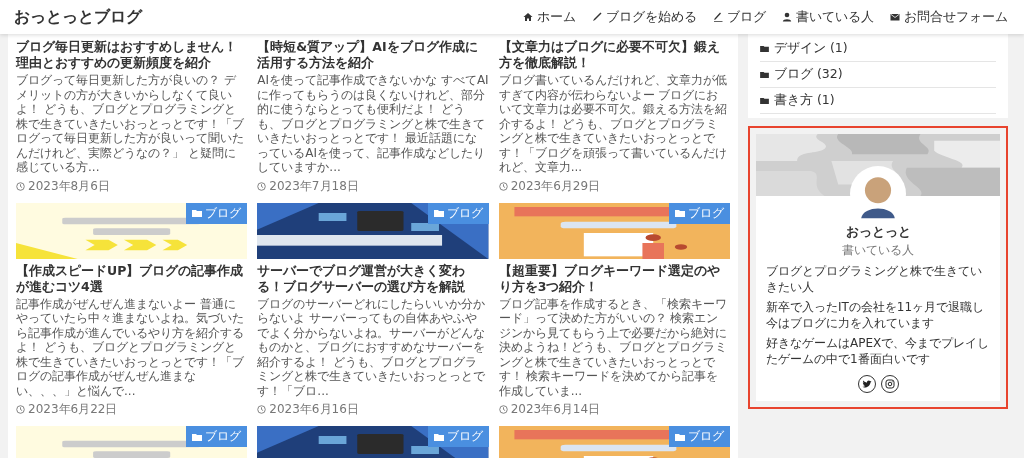 The width and height of the screenshot is (1024, 458). Describe the element at coordinates (739, 17) in the screenshot. I see `nav-link: ブログ` at that location.